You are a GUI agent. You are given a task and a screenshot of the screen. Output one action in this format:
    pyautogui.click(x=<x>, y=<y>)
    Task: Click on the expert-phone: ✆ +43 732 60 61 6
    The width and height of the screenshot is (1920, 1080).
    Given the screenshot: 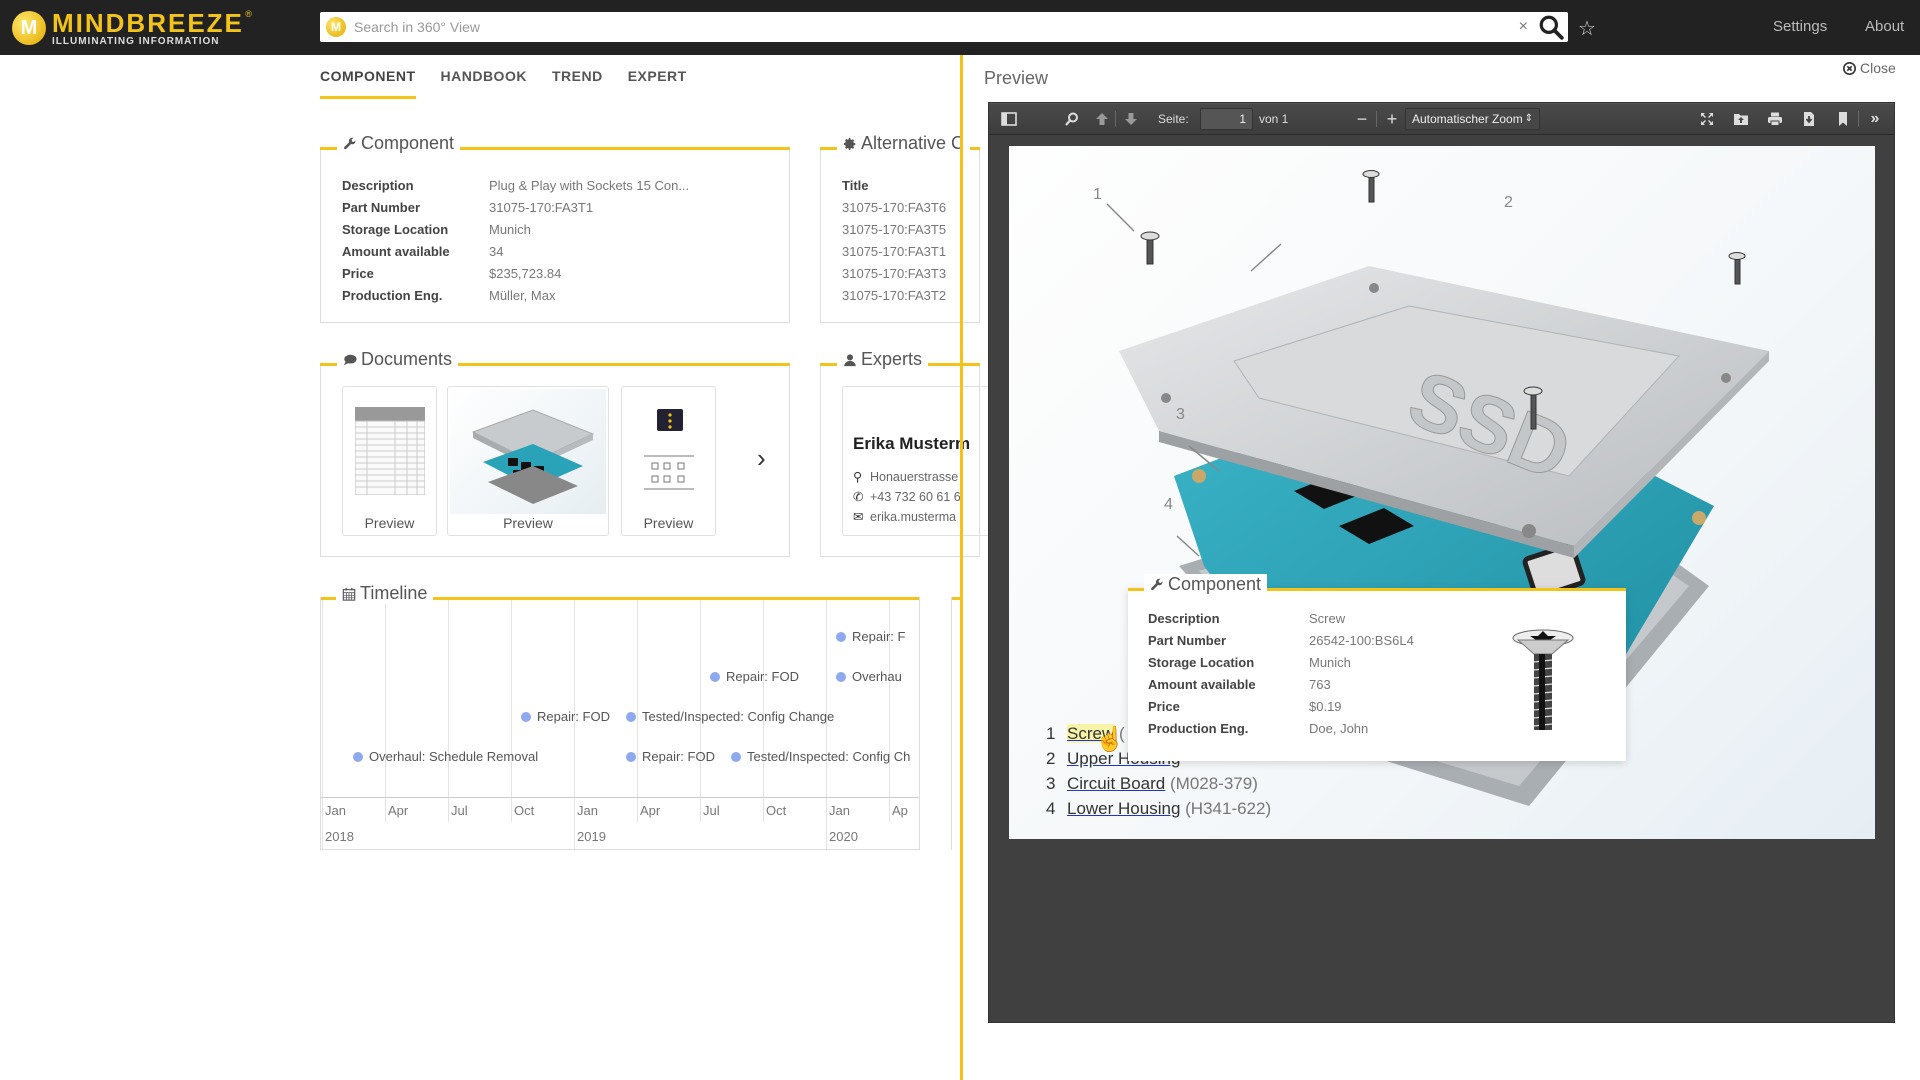 What is the action you would take?
    pyautogui.click(x=907, y=497)
    